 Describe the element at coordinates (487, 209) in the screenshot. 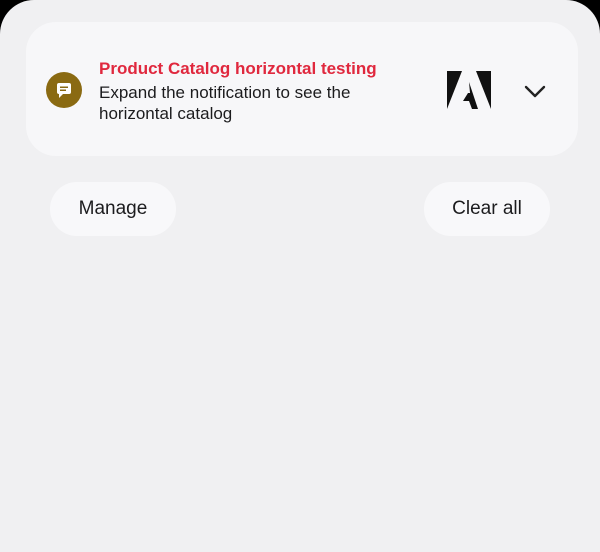

I see `clear-all-button: Clear all` at that location.